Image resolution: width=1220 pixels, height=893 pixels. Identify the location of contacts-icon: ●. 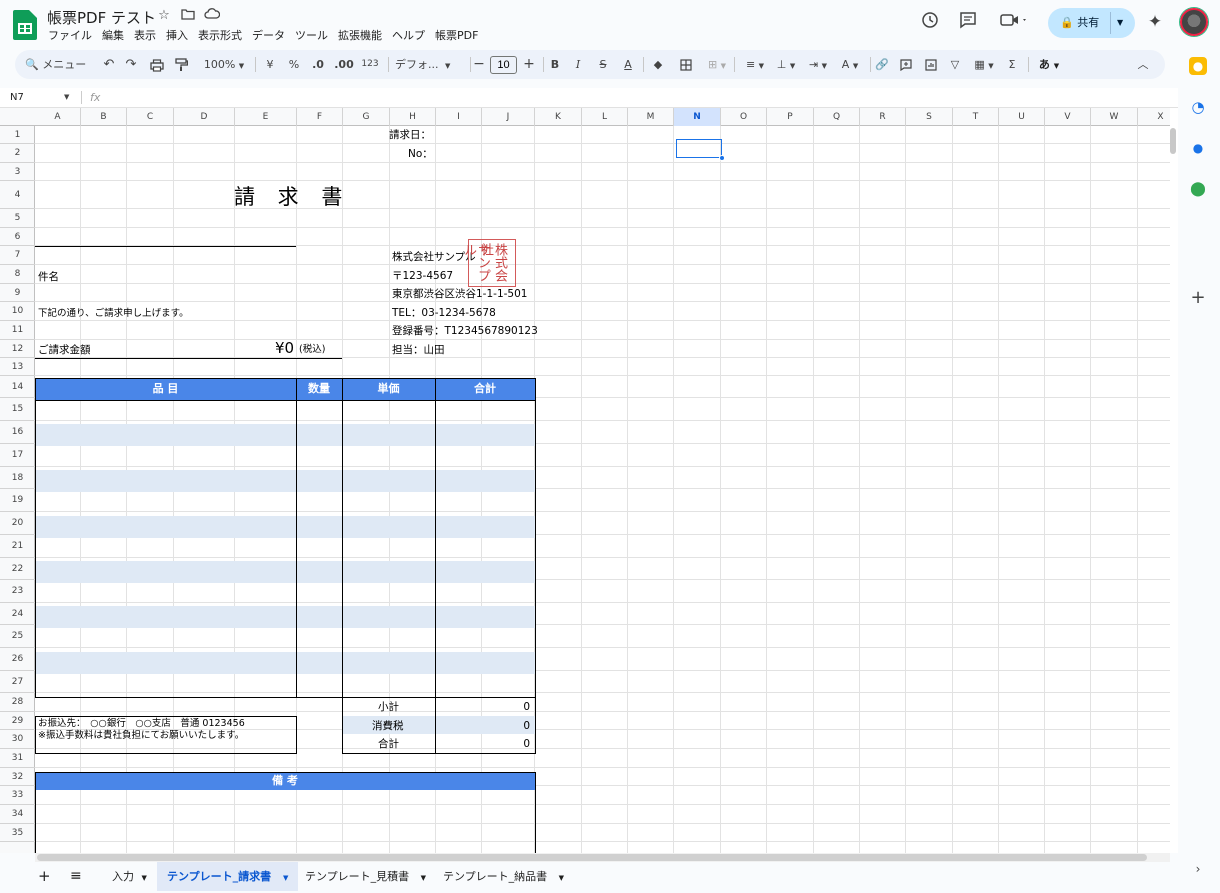
(1198, 148).